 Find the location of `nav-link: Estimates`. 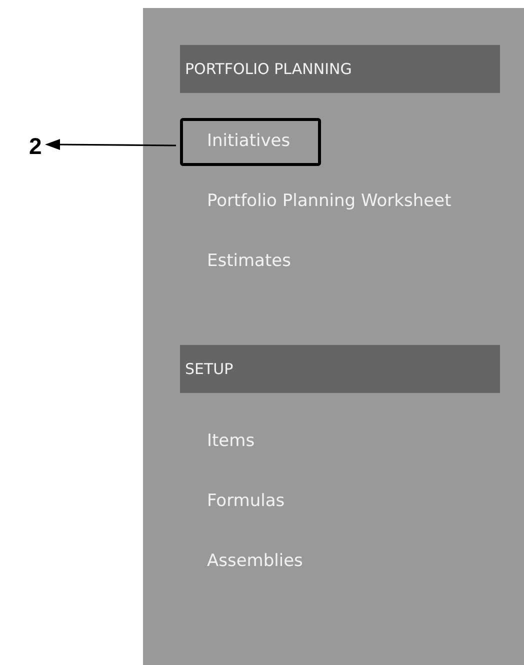

nav-link: Estimates is located at coordinates (239, 262).